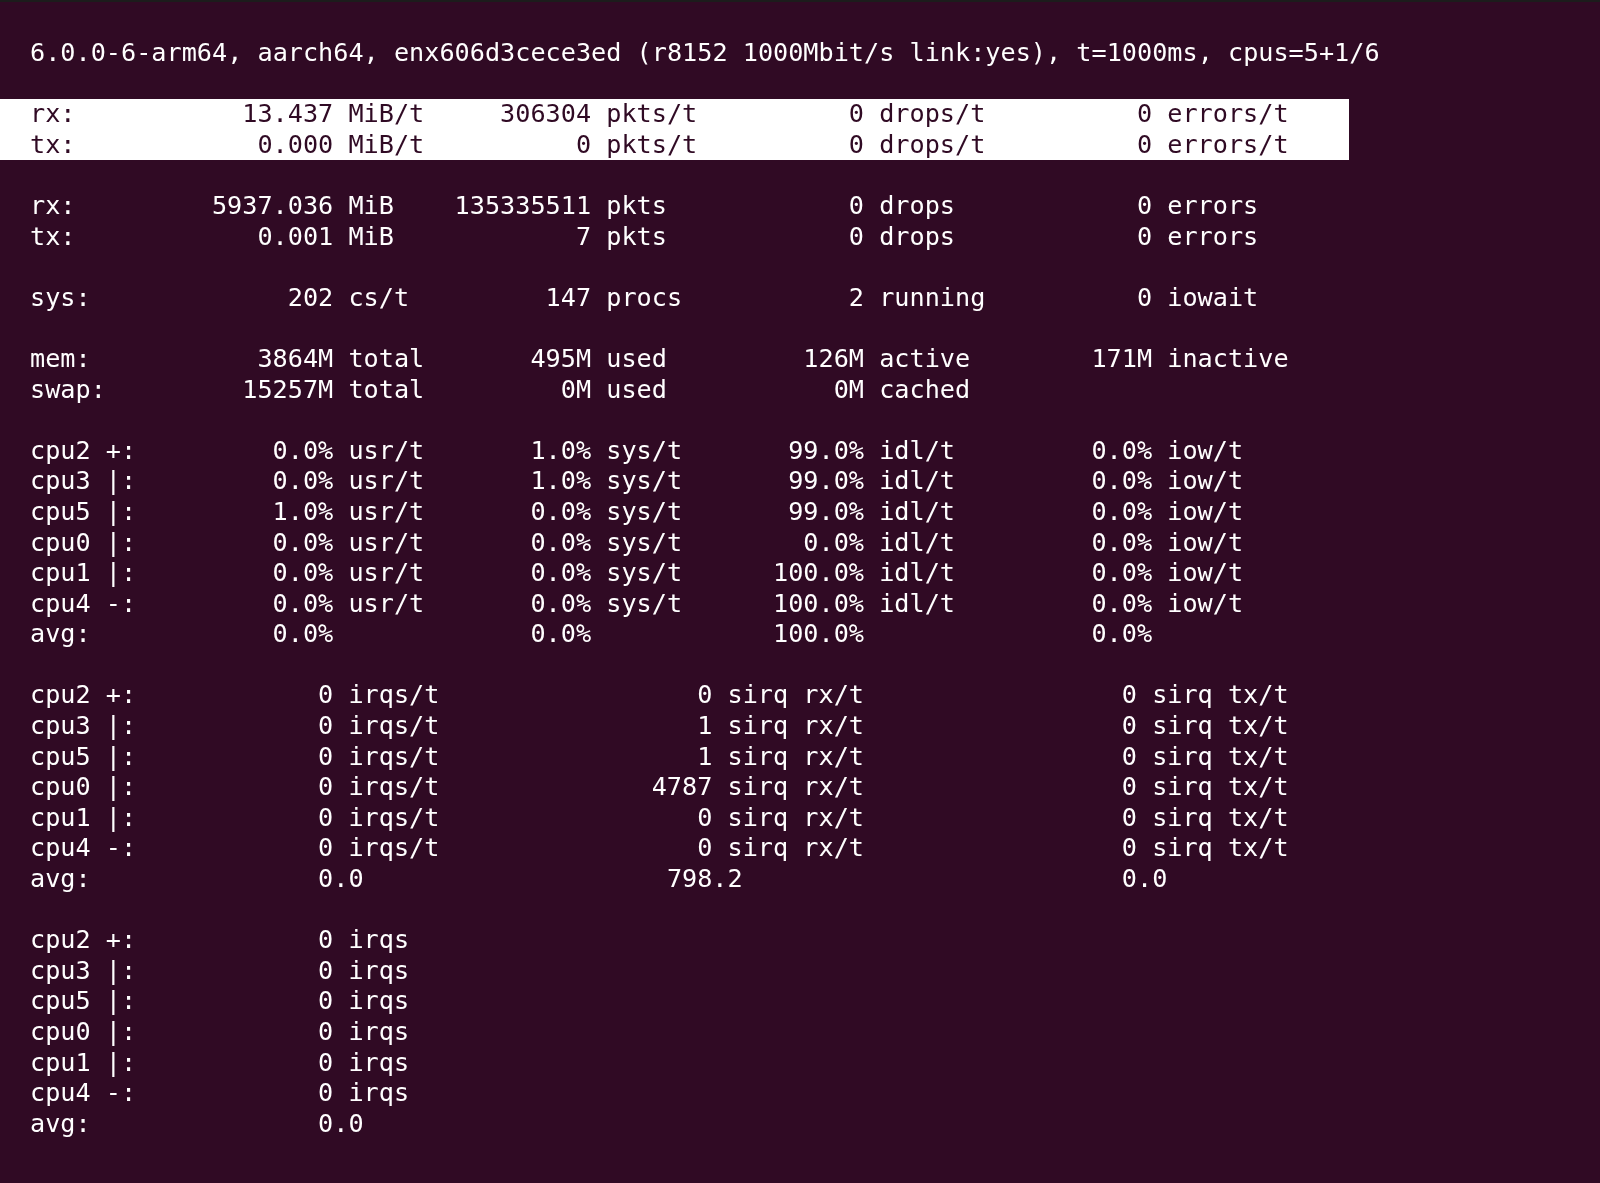 This screenshot has height=1183, width=1600. What do you see at coordinates (583, 237) in the screenshot?
I see `stat-value: 7` at bounding box center [583, 237].